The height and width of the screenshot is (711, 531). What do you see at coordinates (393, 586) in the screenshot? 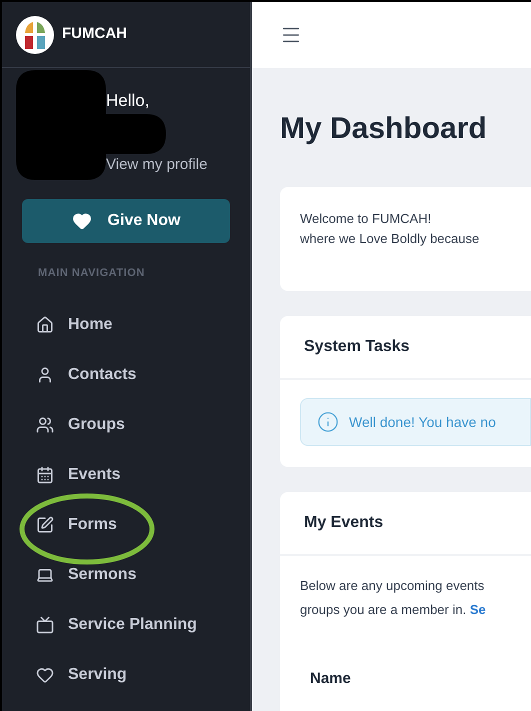
I see `events-description: Below are any upcoming events` at bounding box center [393, 586].